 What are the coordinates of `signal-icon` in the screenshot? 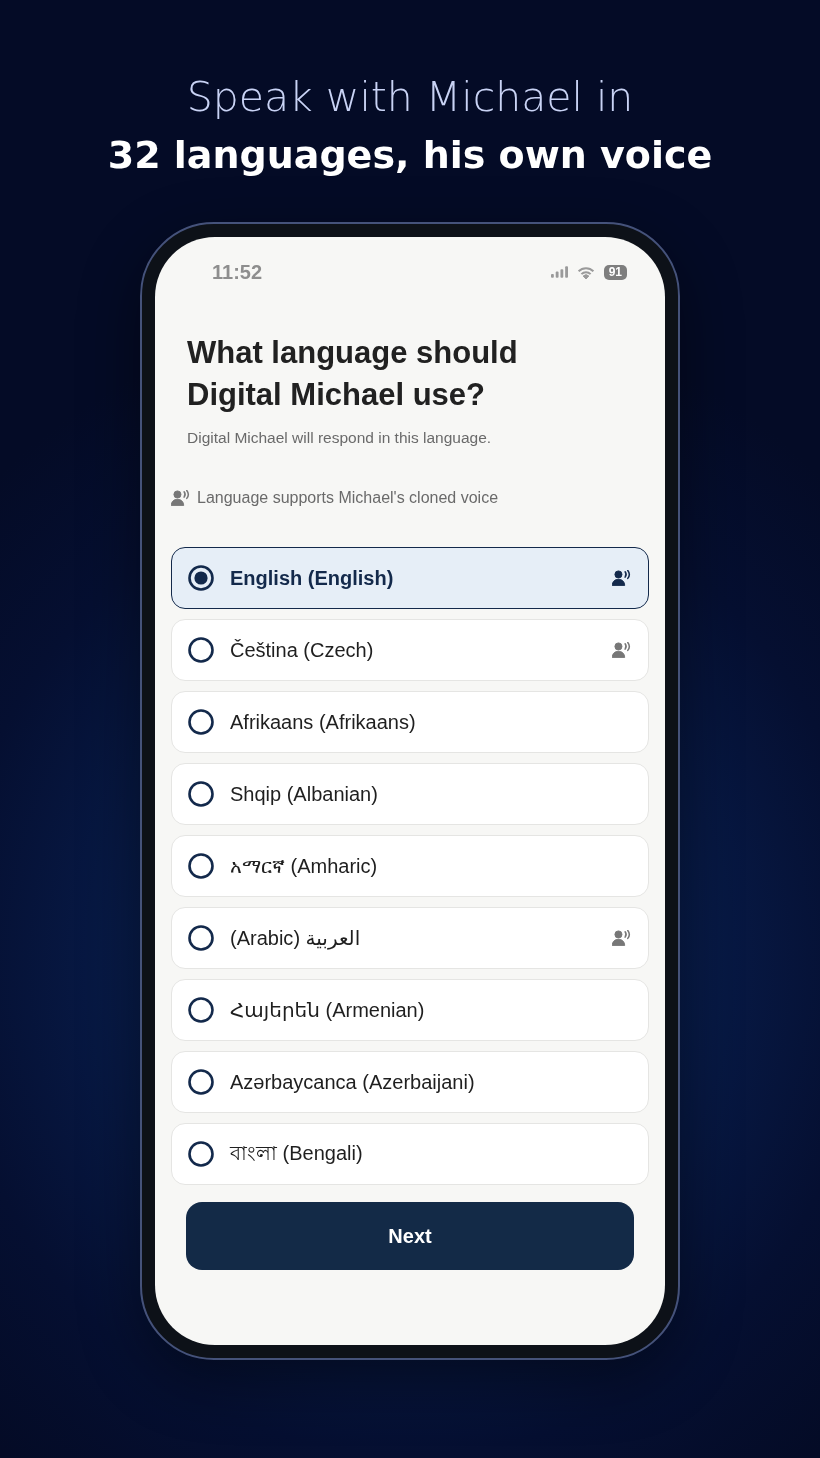 It's located at (559, 272).